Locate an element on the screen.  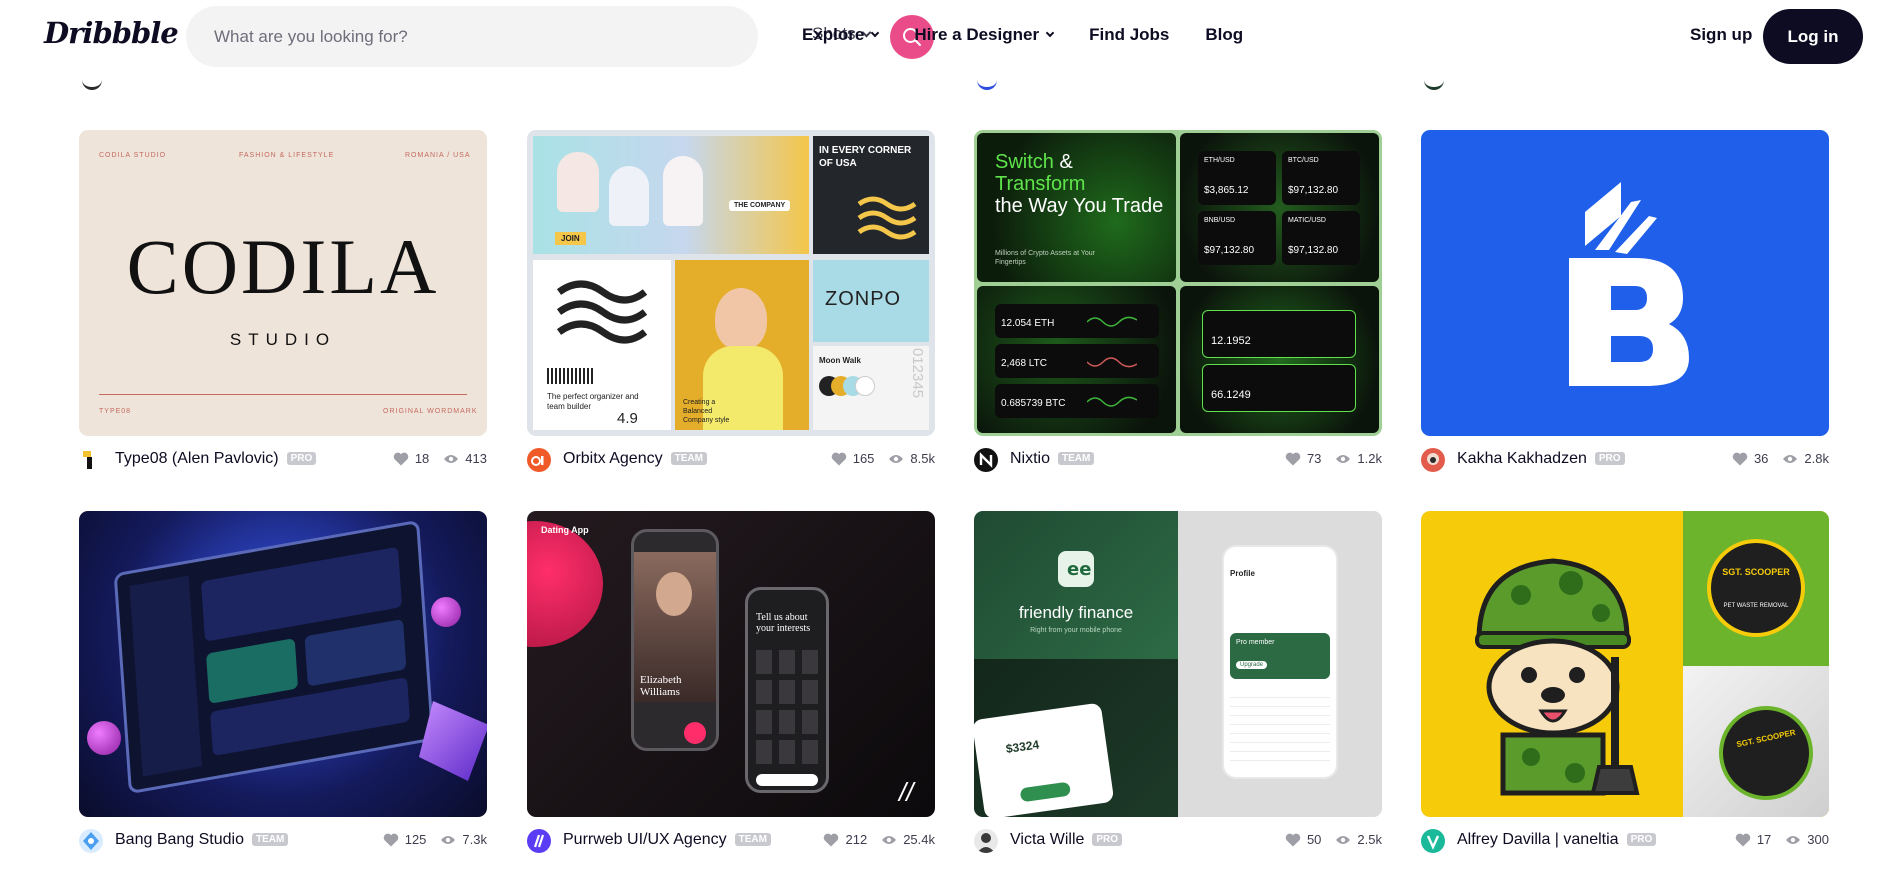
like-count: 17 is located at coordinates (1764, 839).